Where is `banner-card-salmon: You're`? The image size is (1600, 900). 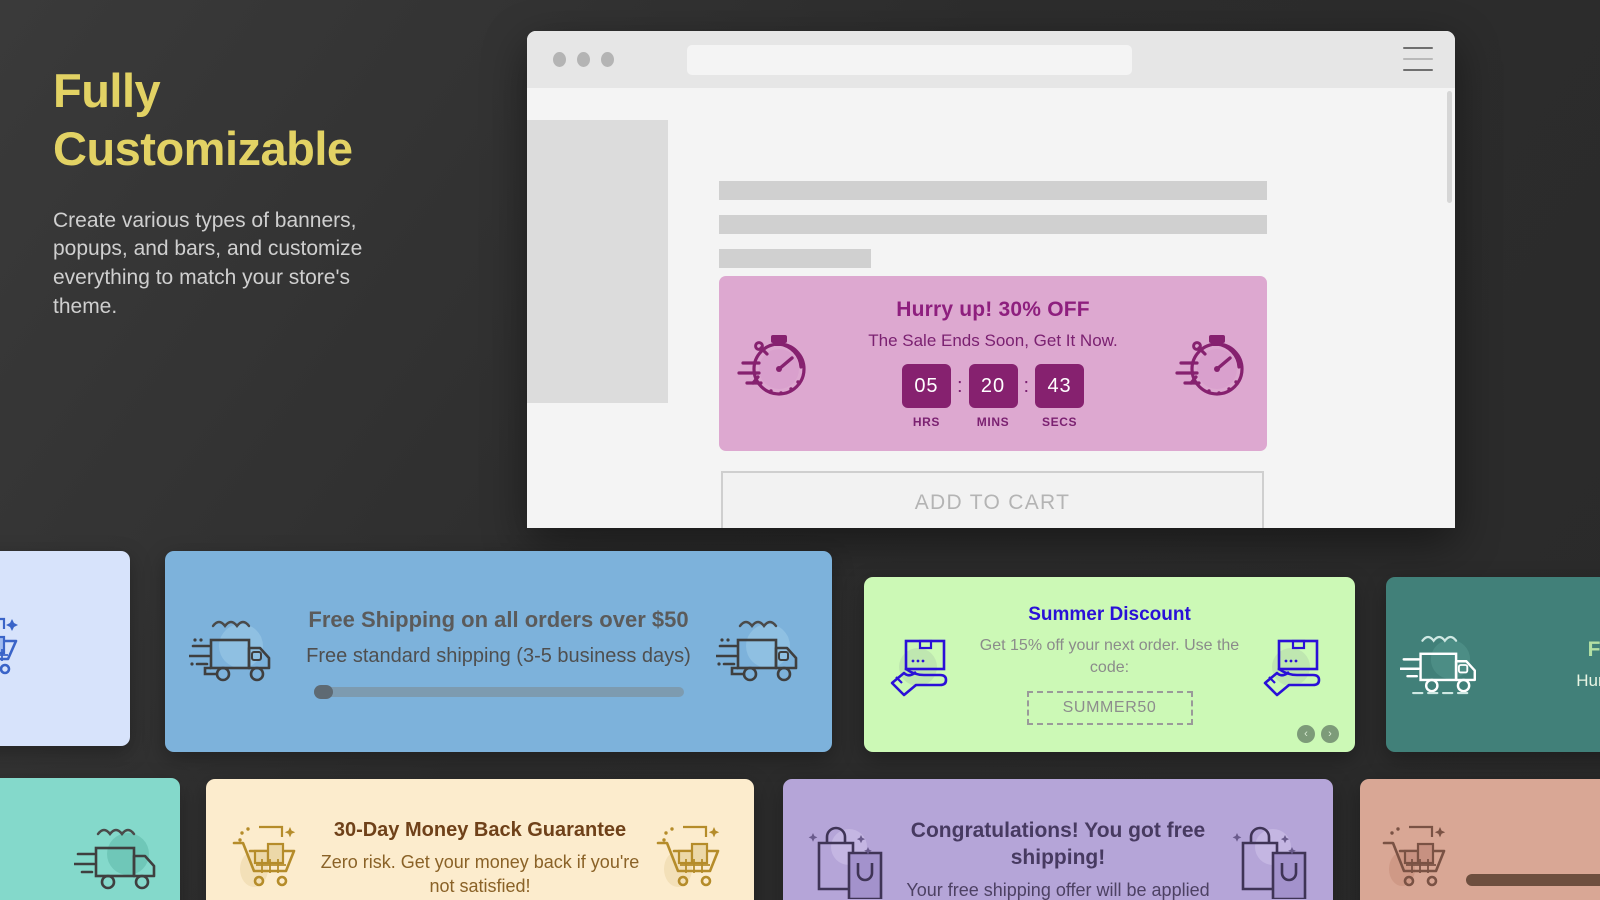
banner-card-salmon: You're is located at coordinates (1480, 839).